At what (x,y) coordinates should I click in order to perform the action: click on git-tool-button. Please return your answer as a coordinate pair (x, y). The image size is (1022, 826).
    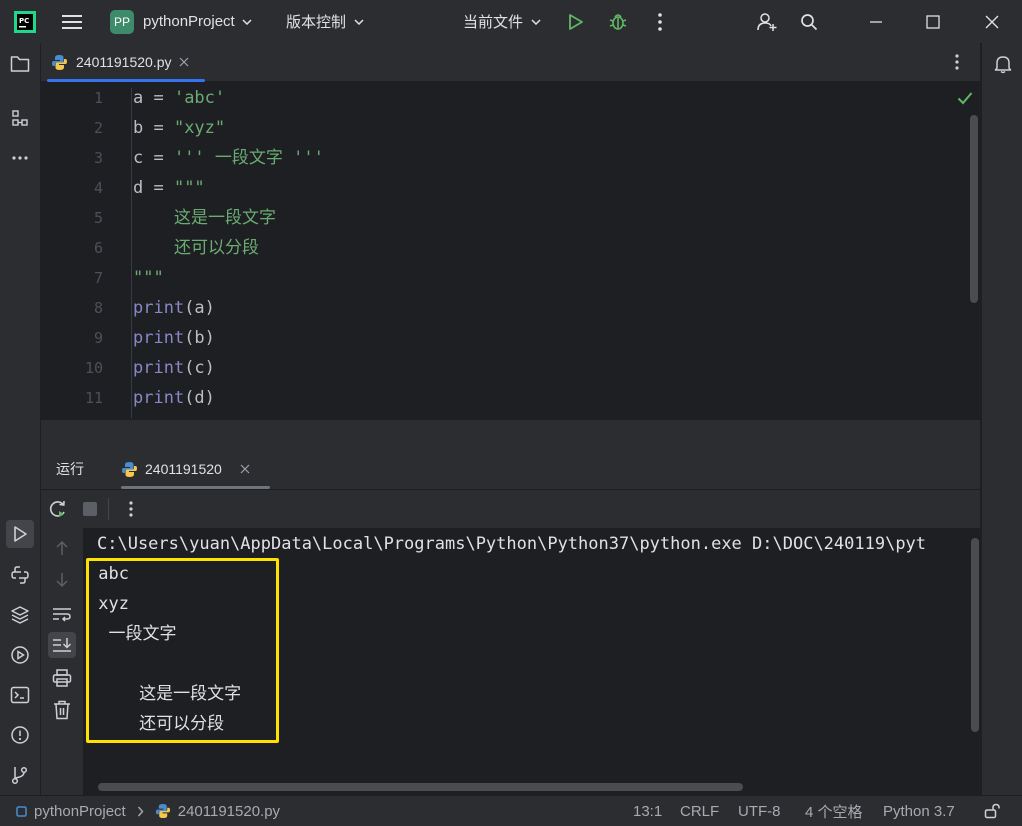
    Looking at the image, I should click on (20, 775).